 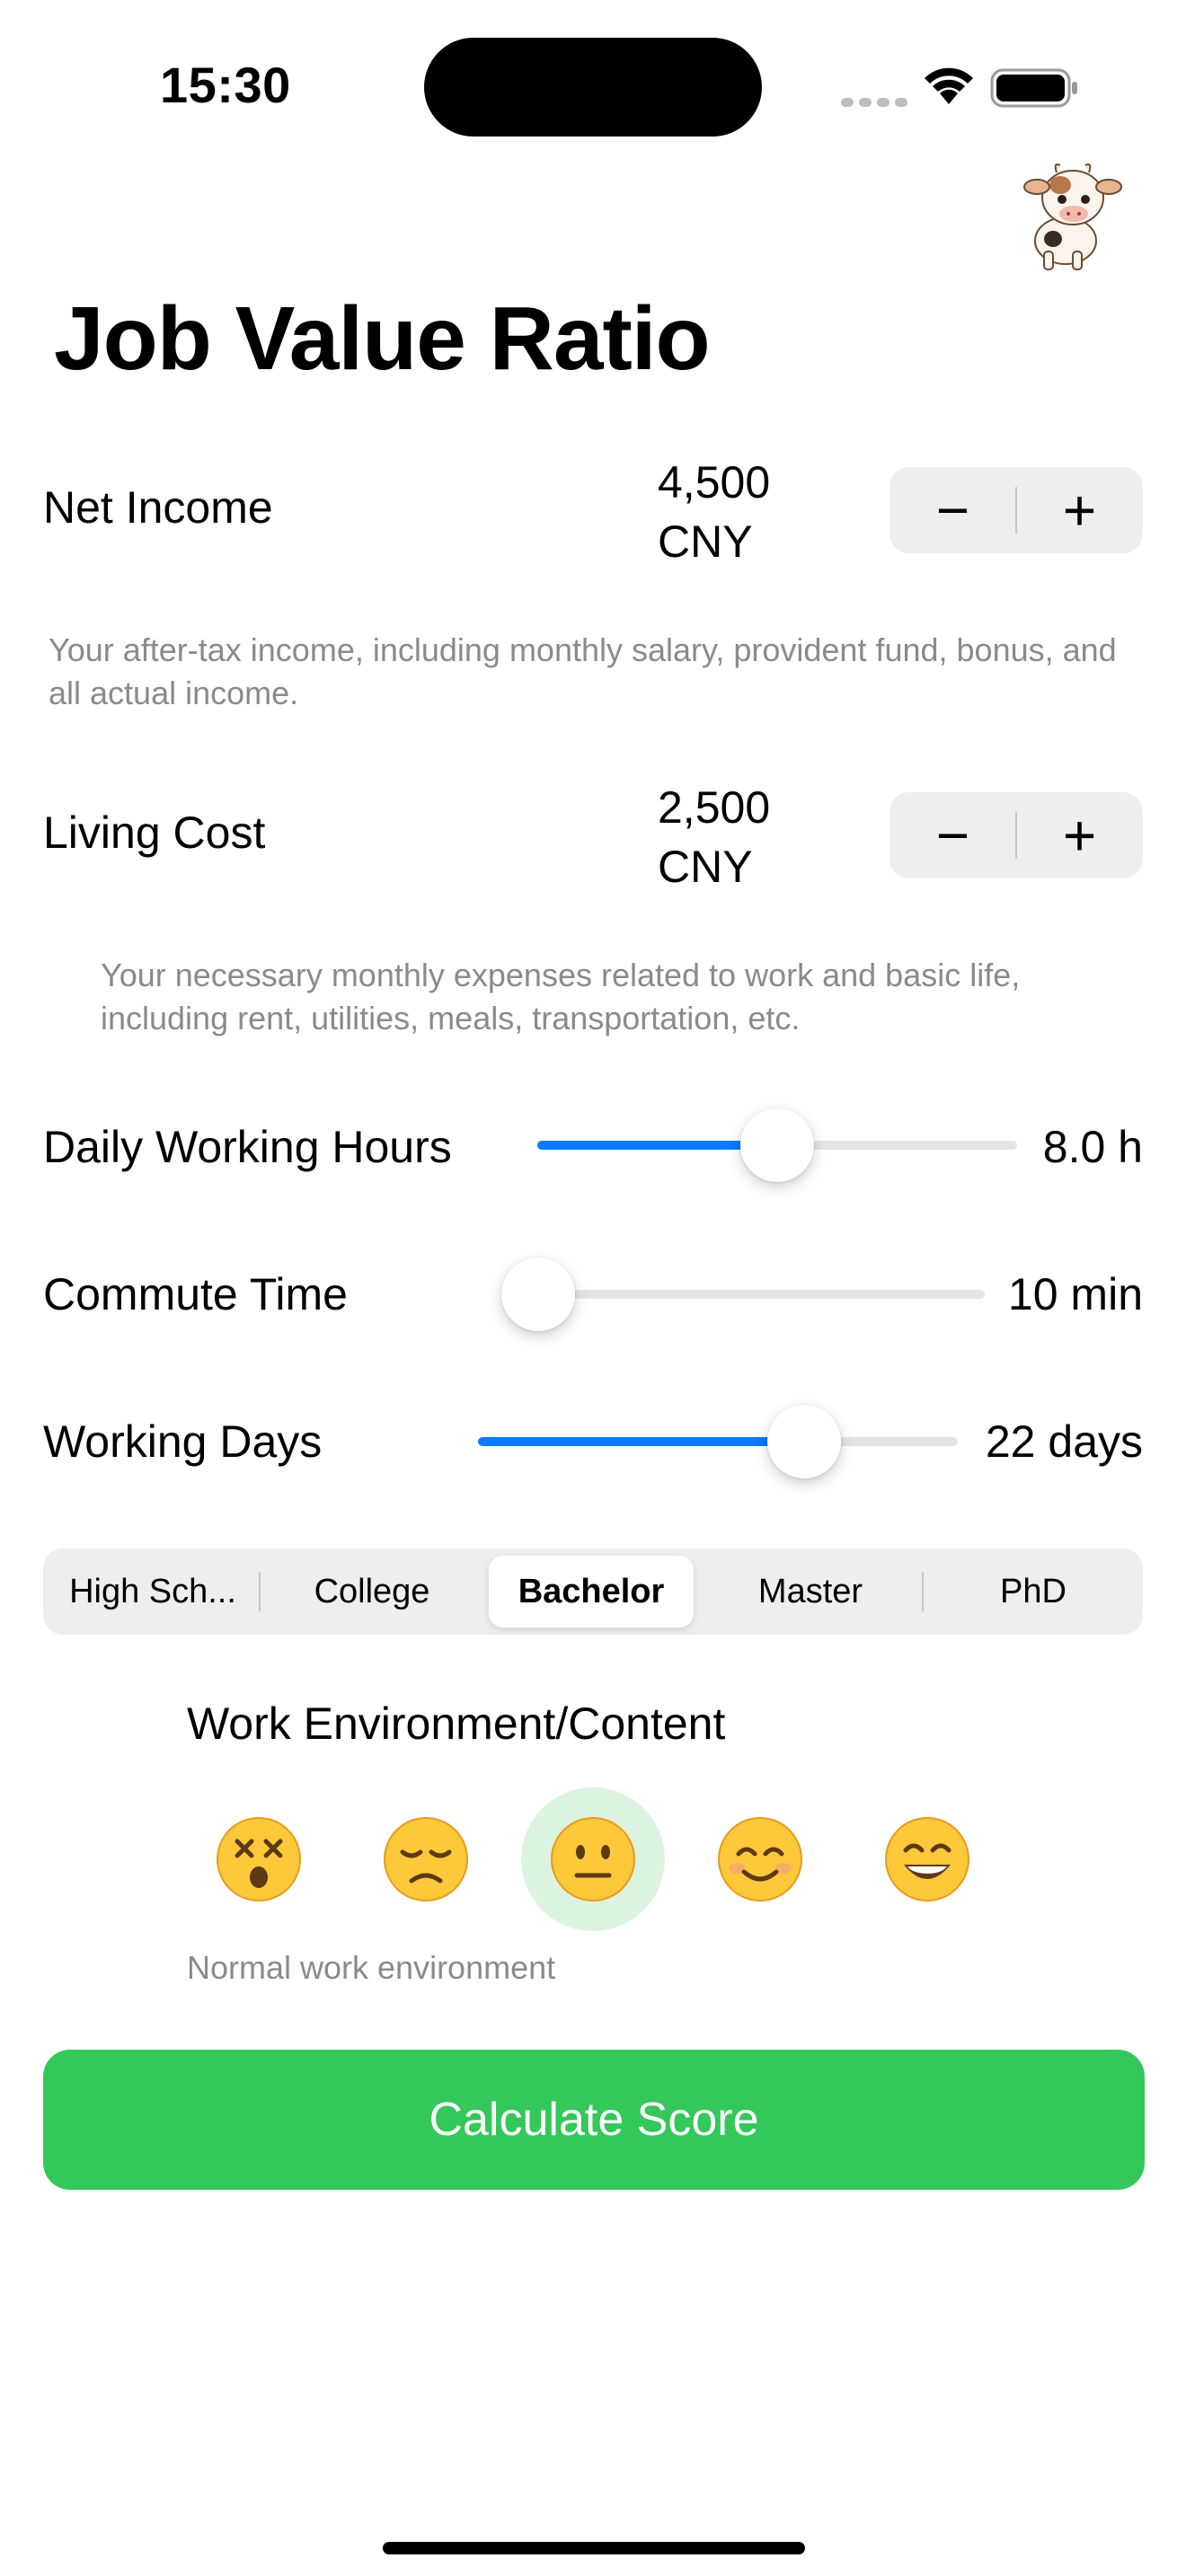 I want to click on work-environment-caption: Normal work environment, so click(x=371, y=1967).